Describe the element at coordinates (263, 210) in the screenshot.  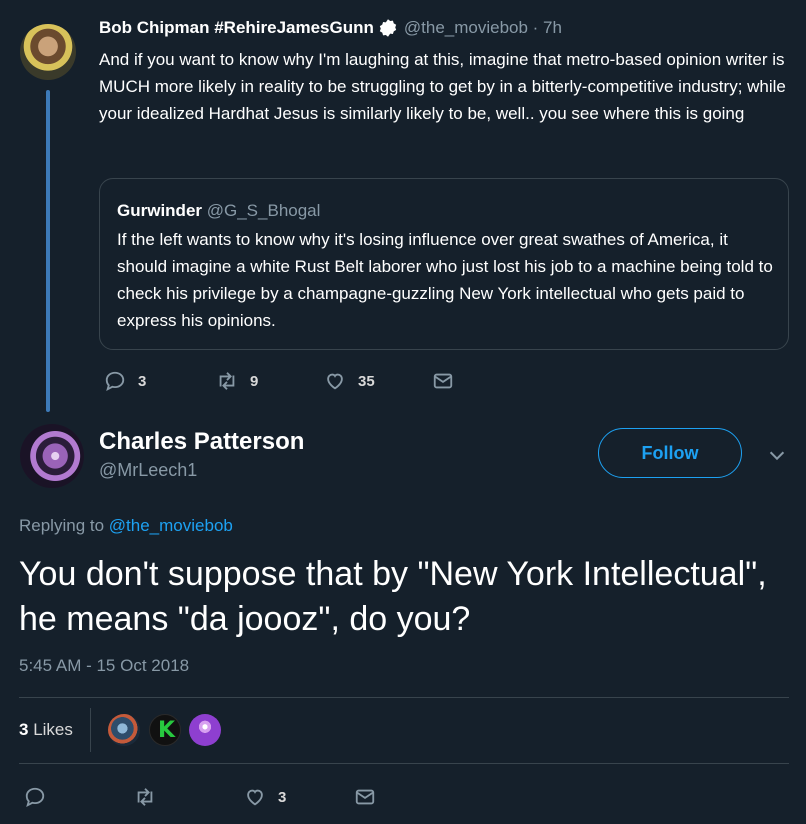
I see `quoted-author-handle: @G_S_Bhogal` at that location.